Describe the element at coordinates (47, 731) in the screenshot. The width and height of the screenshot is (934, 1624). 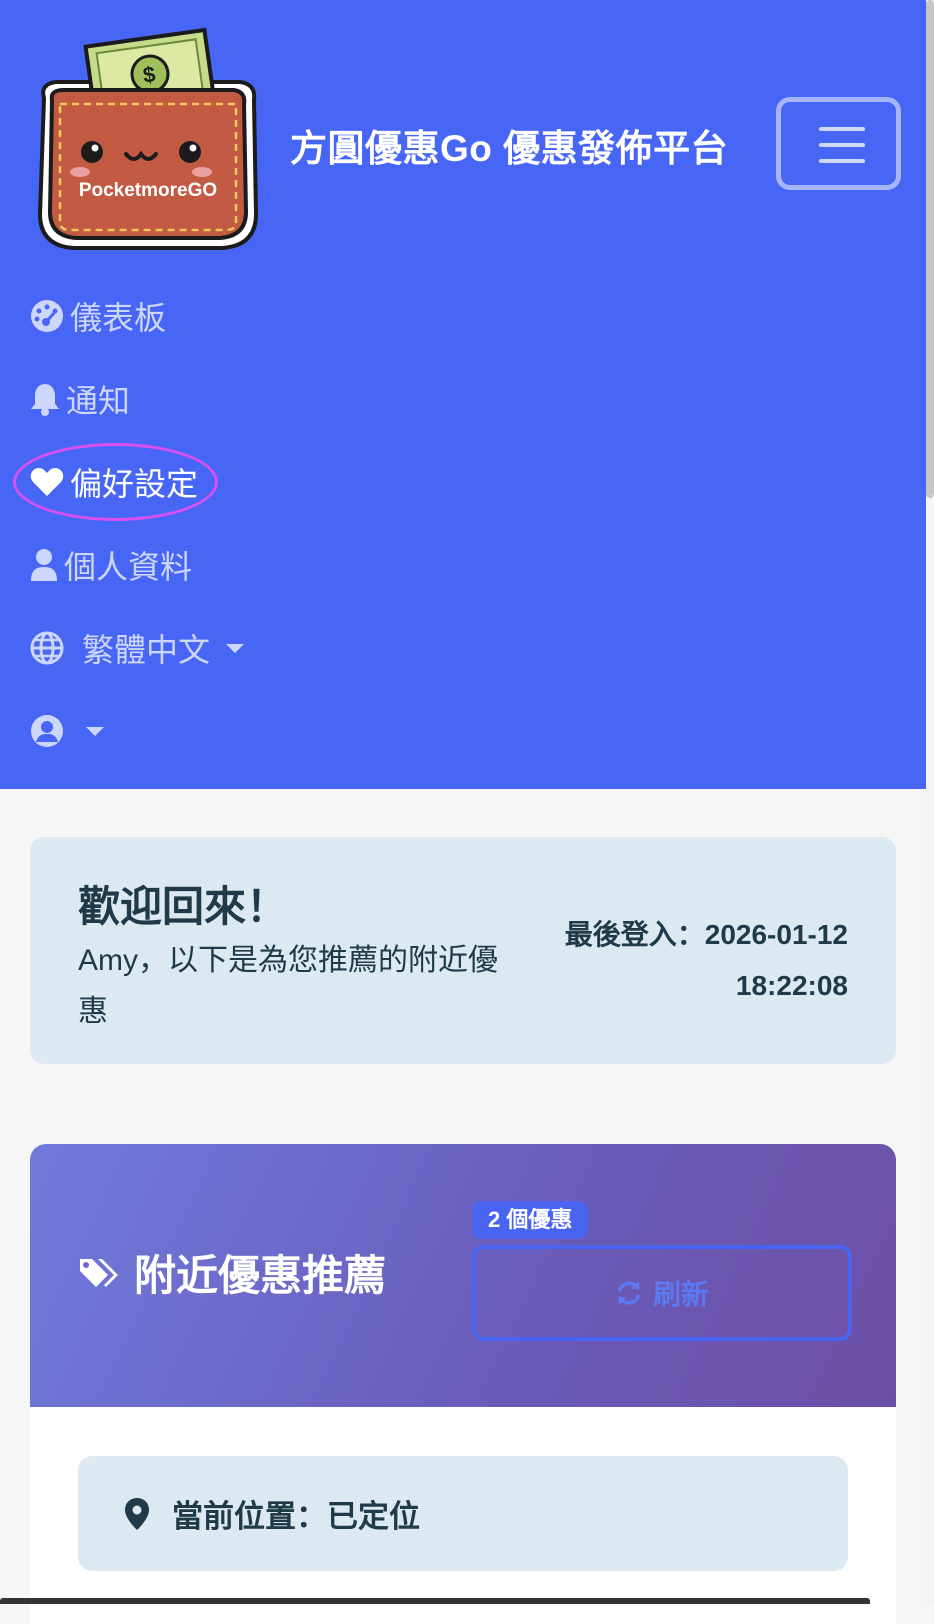
I see `user-circle-icon` at that location.